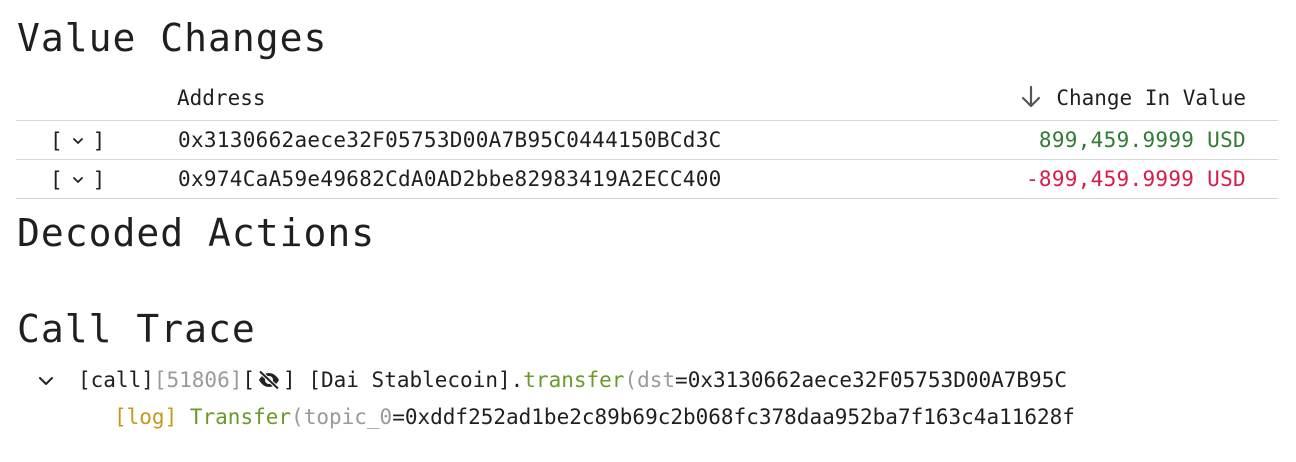  I want to click on method-name: transfer, so click(574, 380).